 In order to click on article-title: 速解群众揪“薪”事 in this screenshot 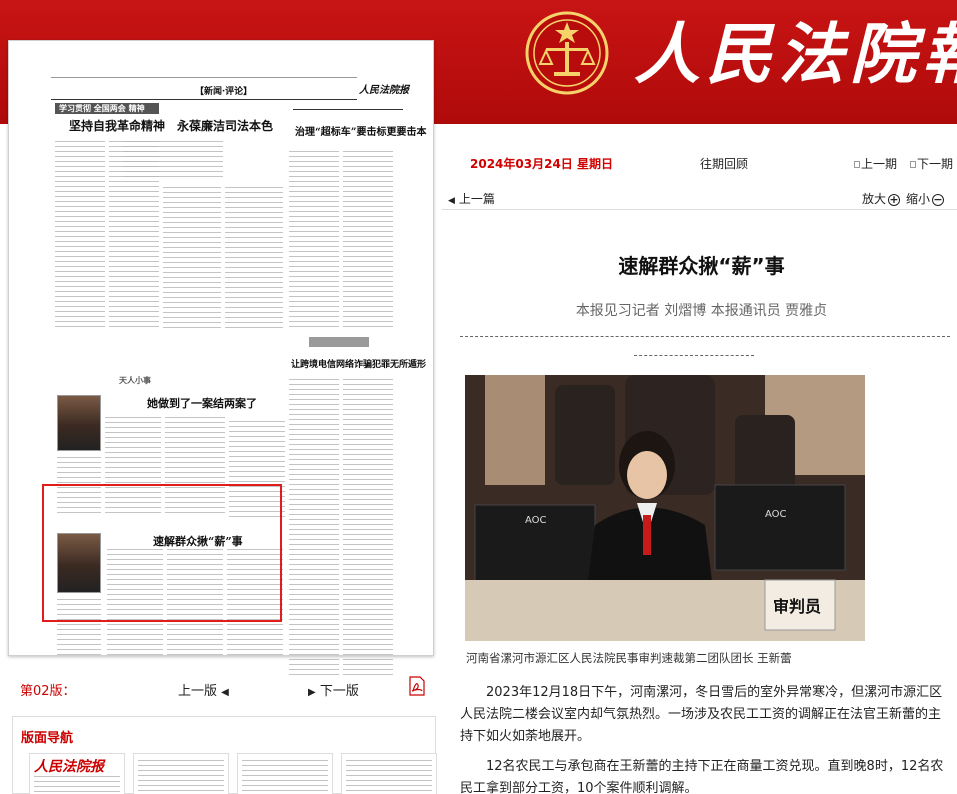, I will do `click(701, 266)`.